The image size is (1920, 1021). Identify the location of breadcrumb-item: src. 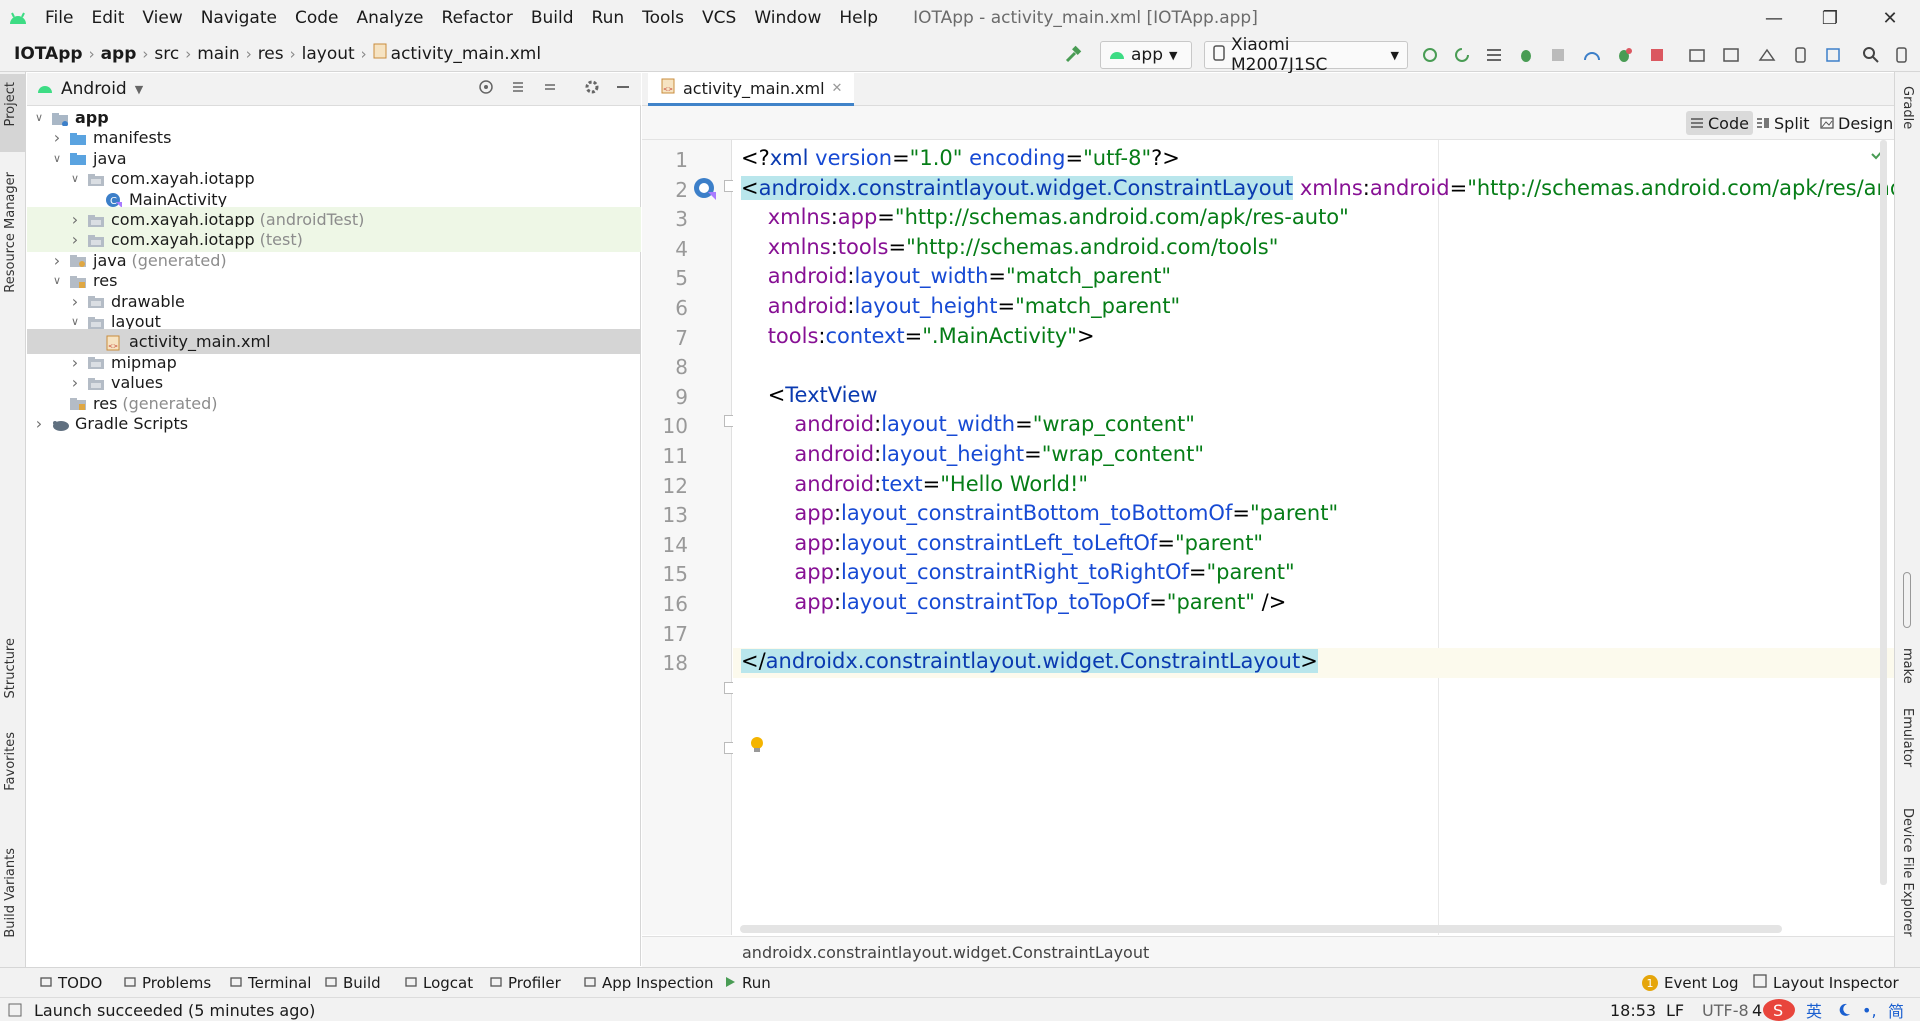
(165, 54).